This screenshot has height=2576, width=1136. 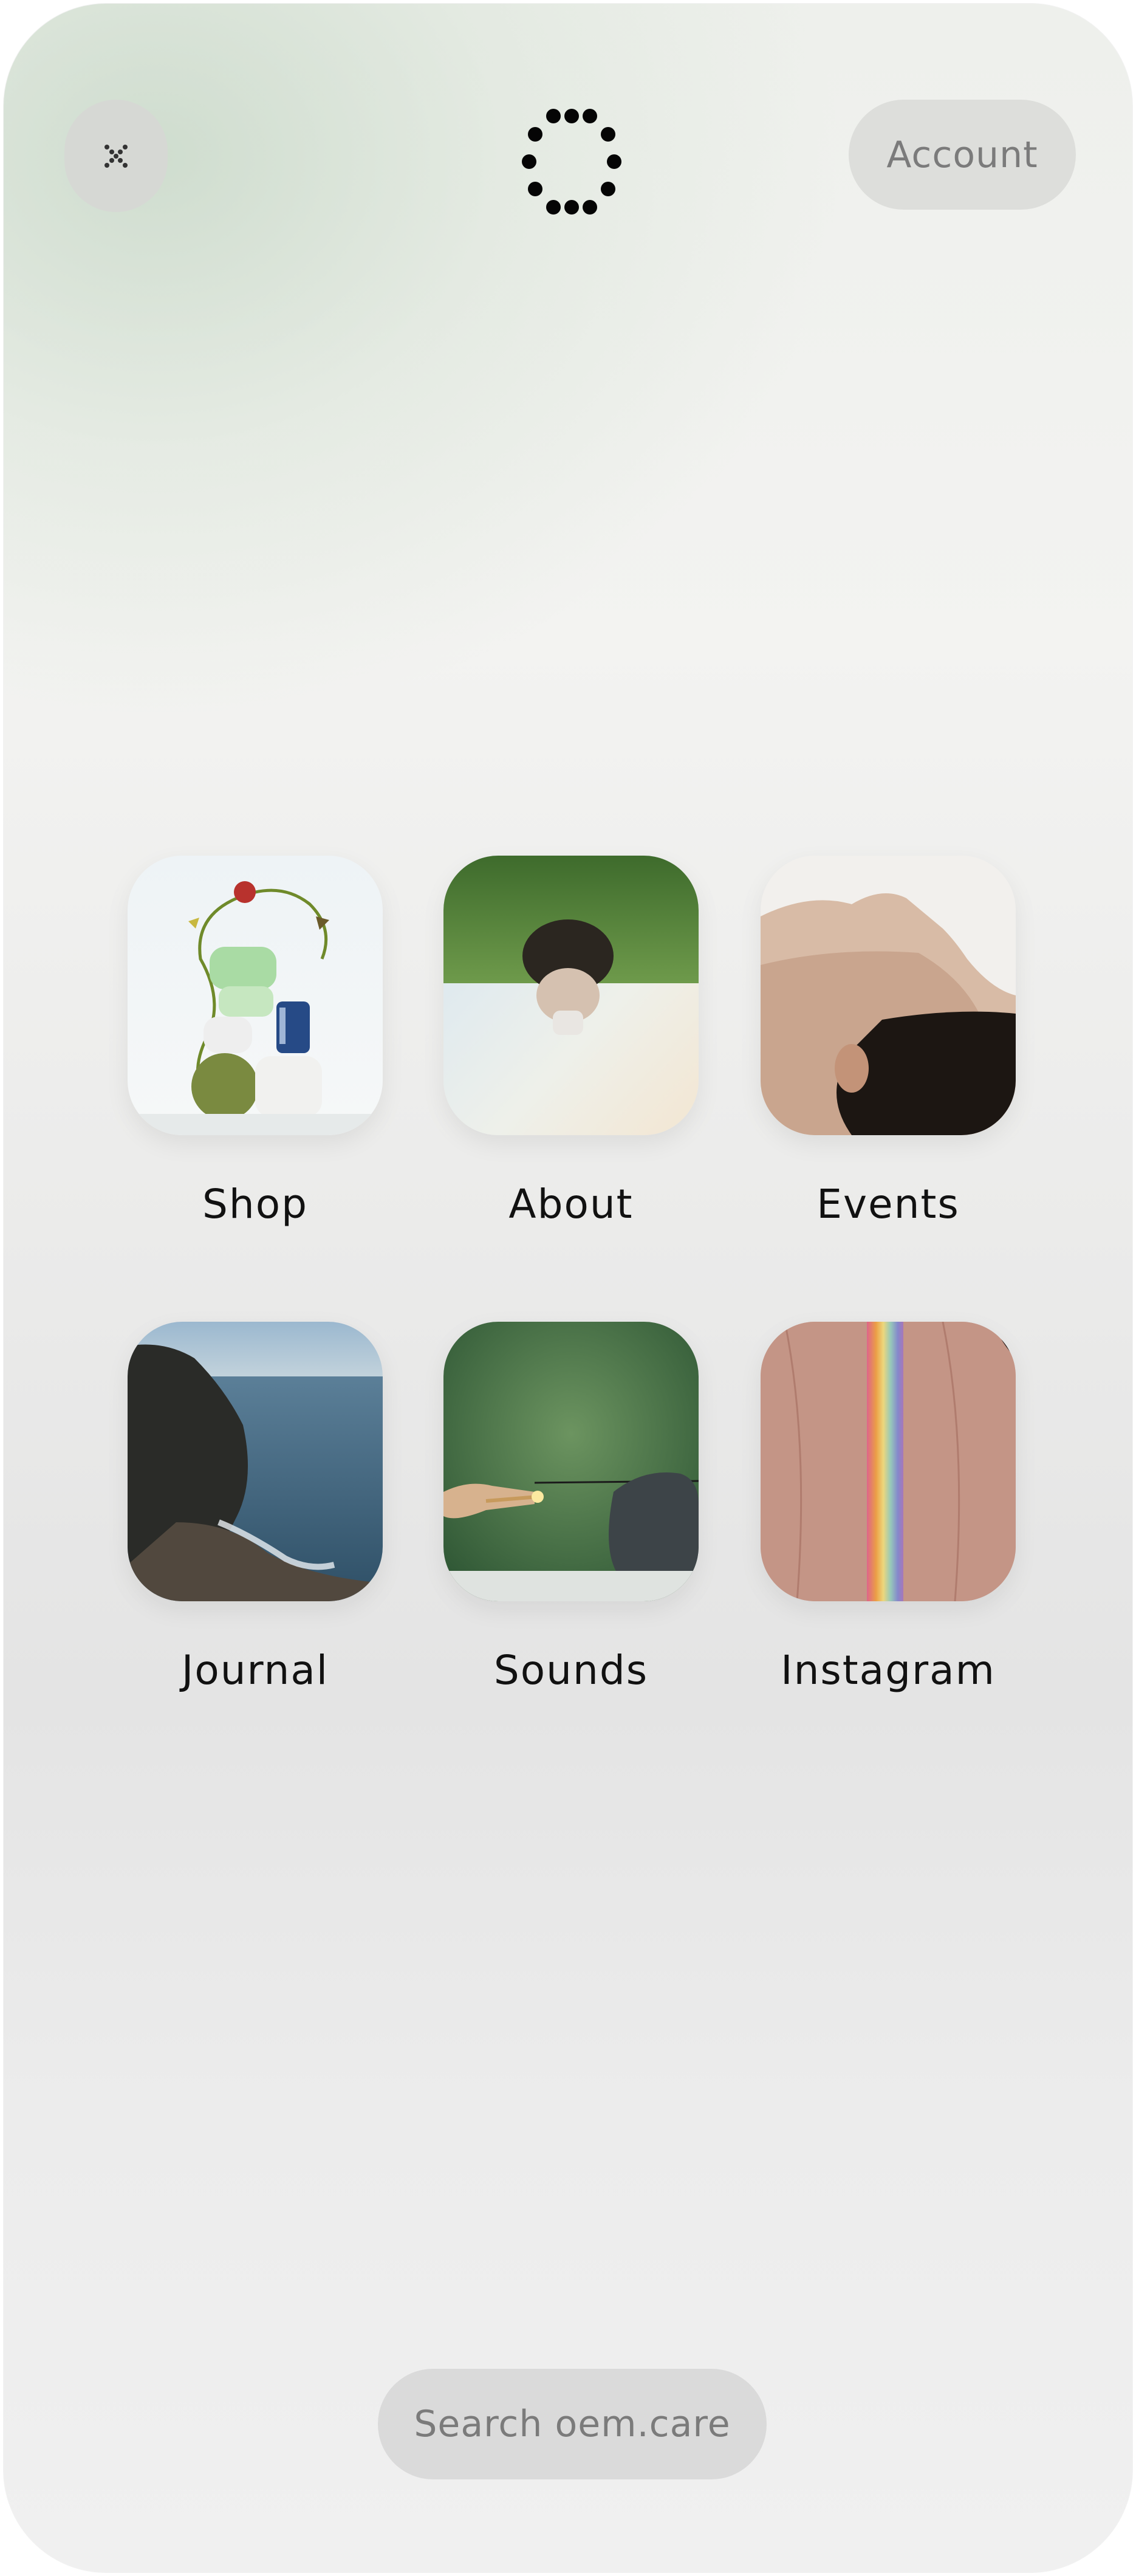 I want to click on search-button: Search oem.care, so click(x=572, y=2424).